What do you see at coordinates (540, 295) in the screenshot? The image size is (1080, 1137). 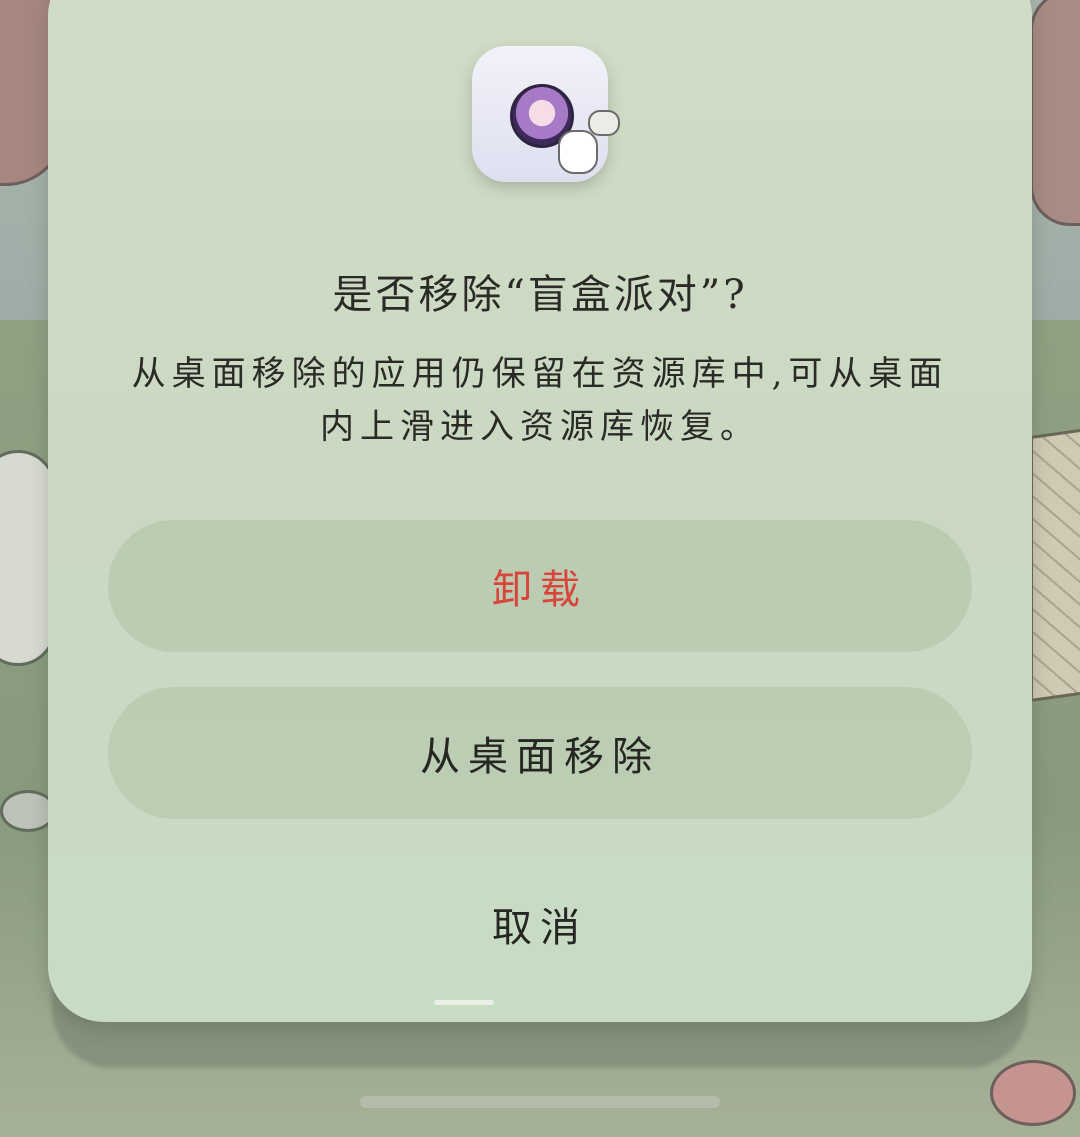 I see `dialog-title: 是否移除“盲盒派对”?` at bounding box center [540, 295].